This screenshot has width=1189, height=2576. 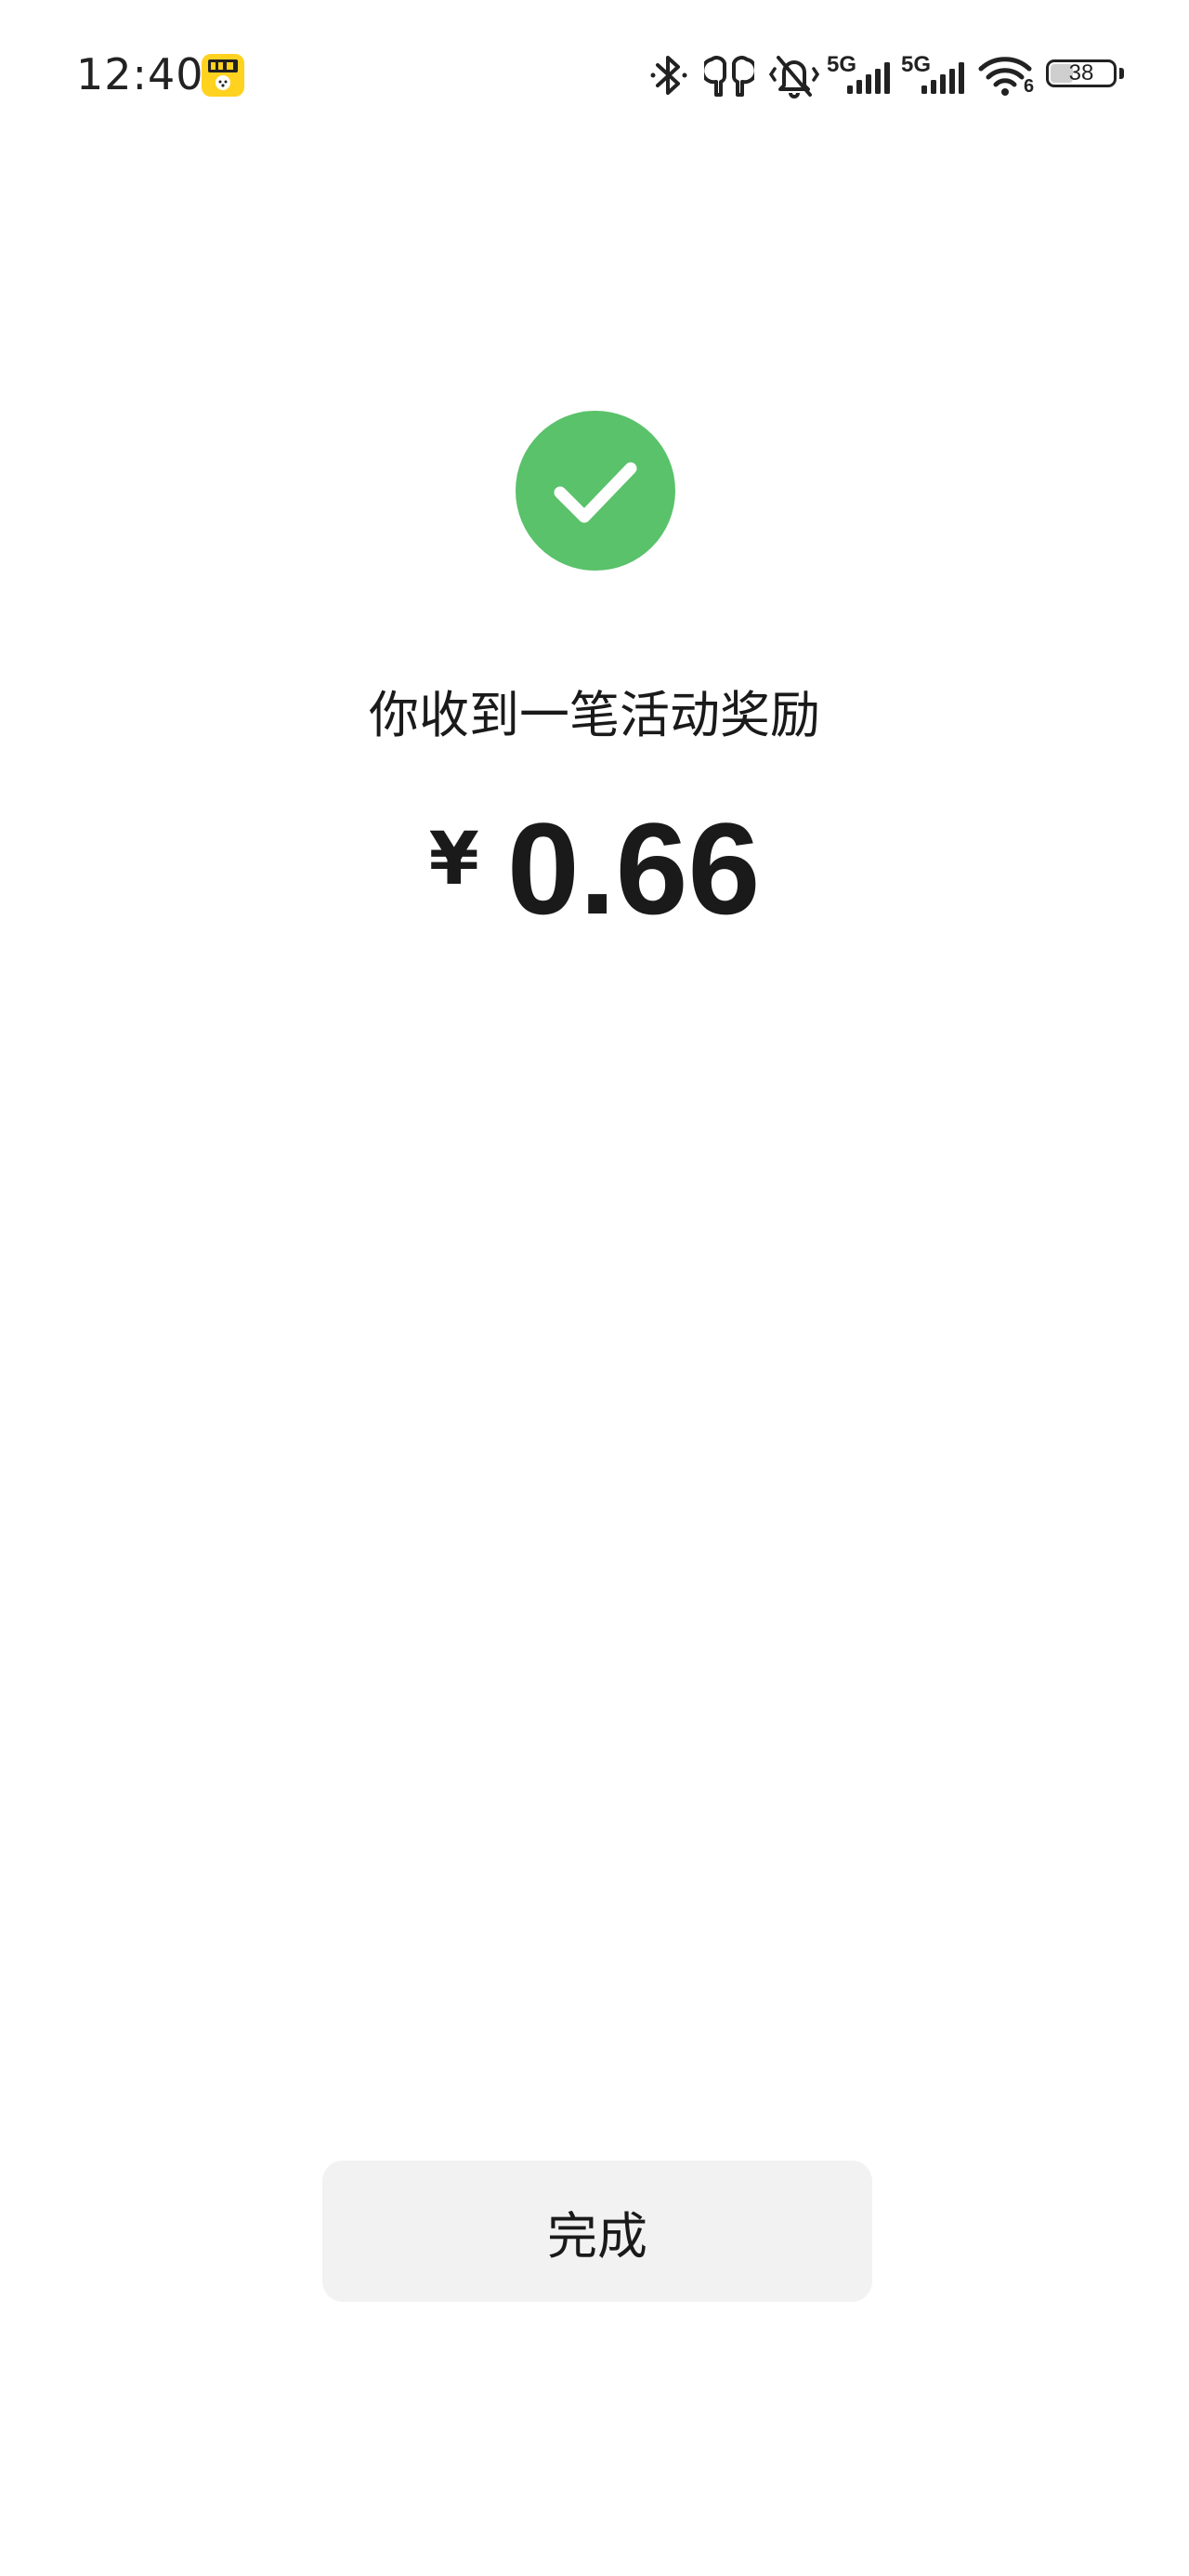 I want to click on wifi-badge-label: 6, so click(x=1029, y=86).